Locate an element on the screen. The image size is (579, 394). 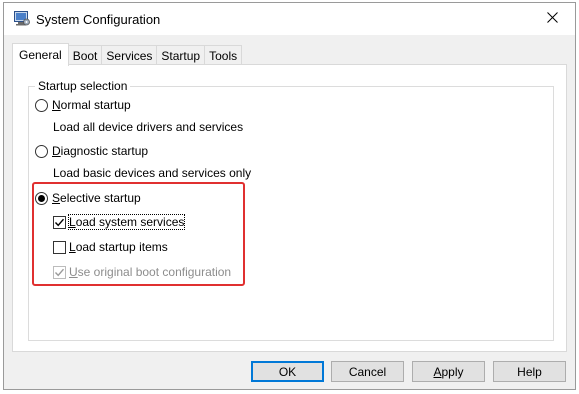
diagnostic-startup-description: Load basic devices and services only is located at coordinates (152, 173).